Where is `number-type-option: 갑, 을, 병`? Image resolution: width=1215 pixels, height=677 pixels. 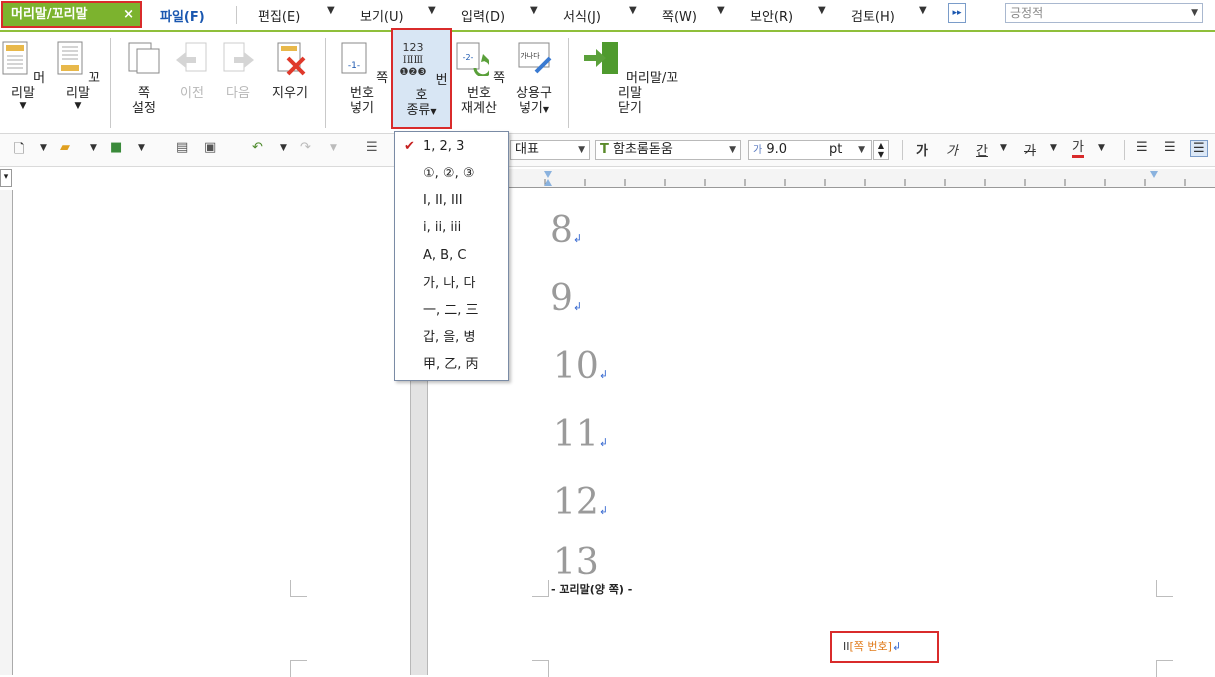
number-type-option: 갑, 을, 병 is located at coordinates (451, 337).